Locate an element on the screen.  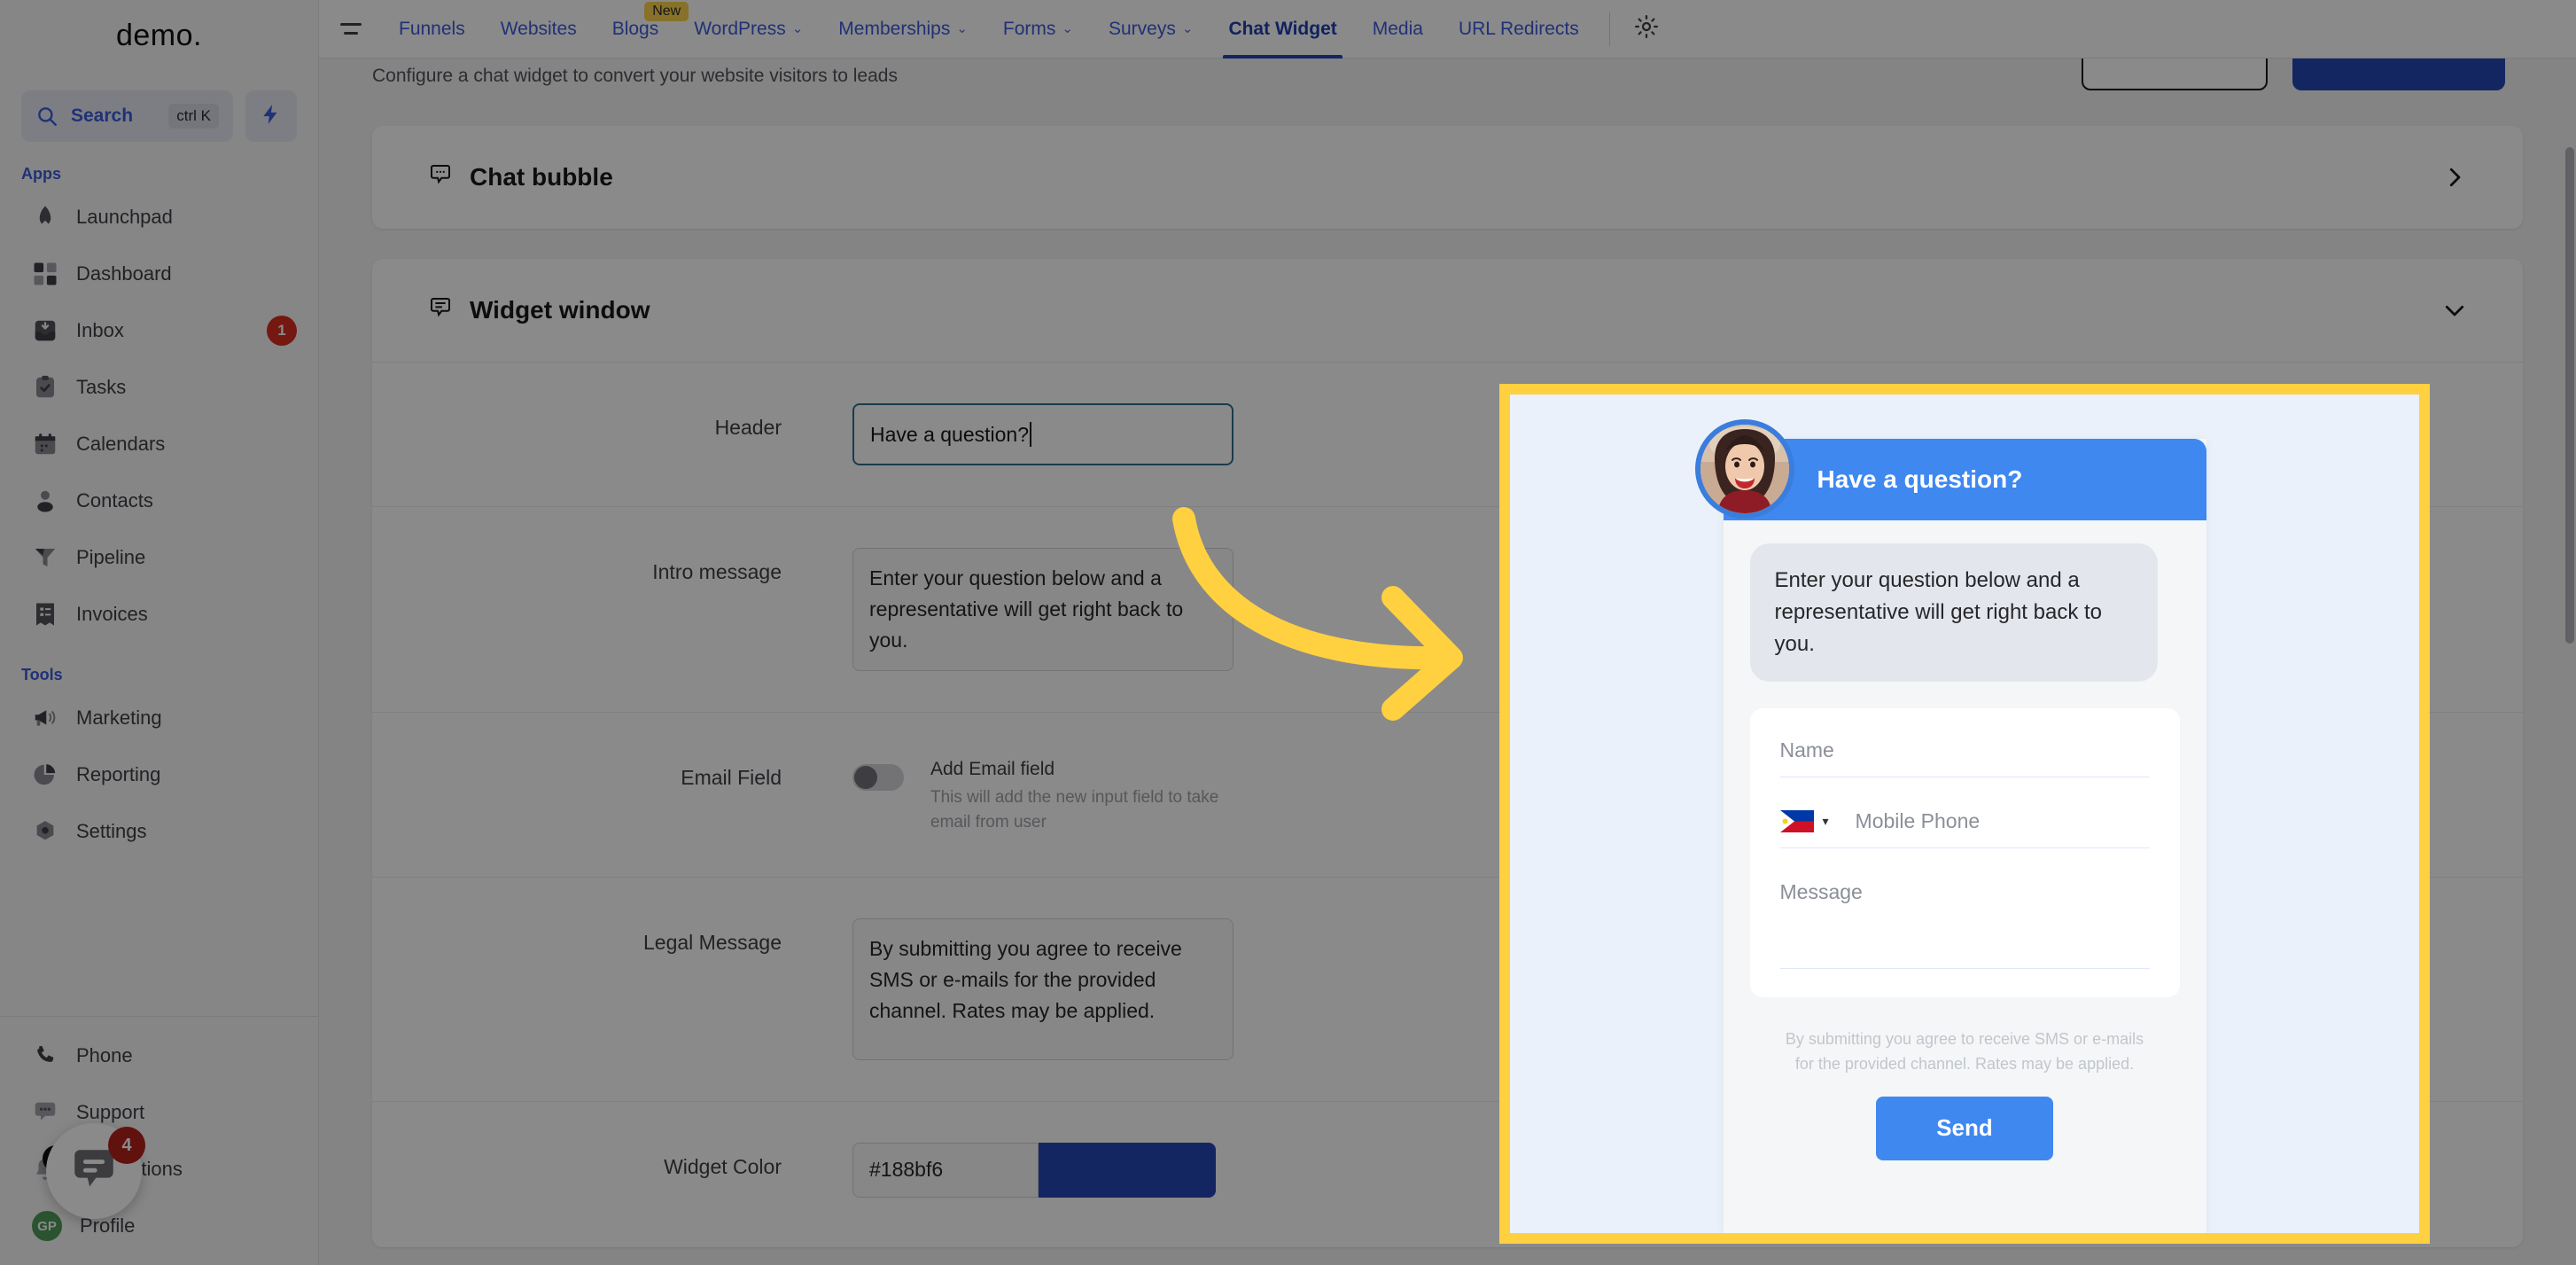
tab-url-redirects: URL Redirects is located at coordinates (1519, 29).